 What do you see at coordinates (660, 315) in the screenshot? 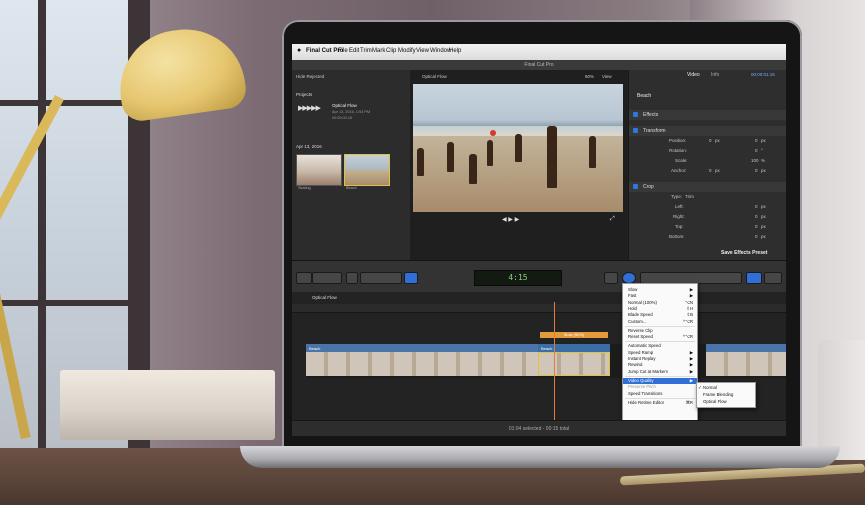
I see `menu-item: Blade Speed ⇧B` at bounding box center [660, 315].